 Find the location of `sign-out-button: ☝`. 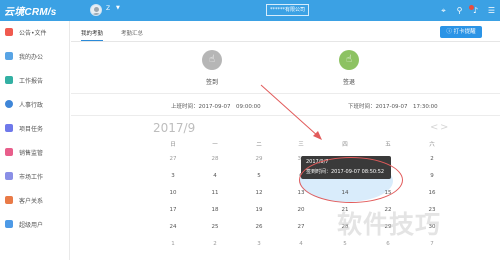

sign-out-button: ☝ is located at coordinates (349, 60).